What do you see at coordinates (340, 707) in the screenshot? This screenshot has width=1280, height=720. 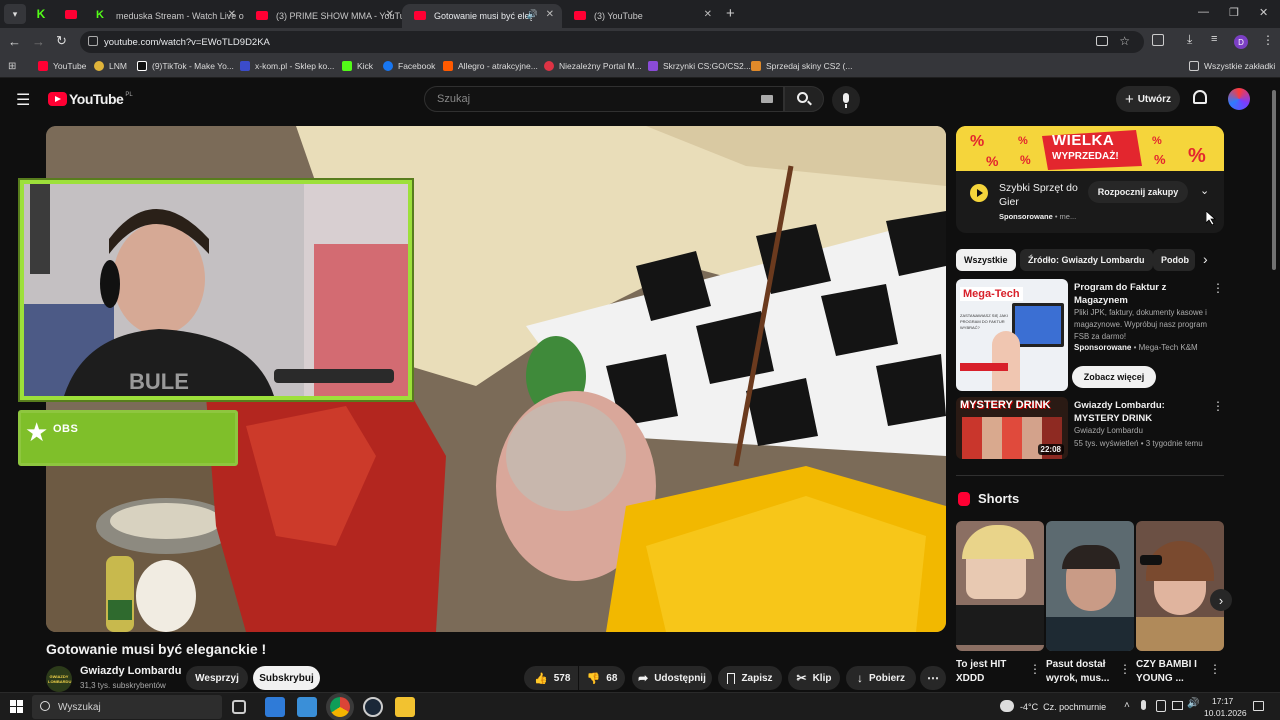 I see `chrome-icon` at bounding box center [340, 707].